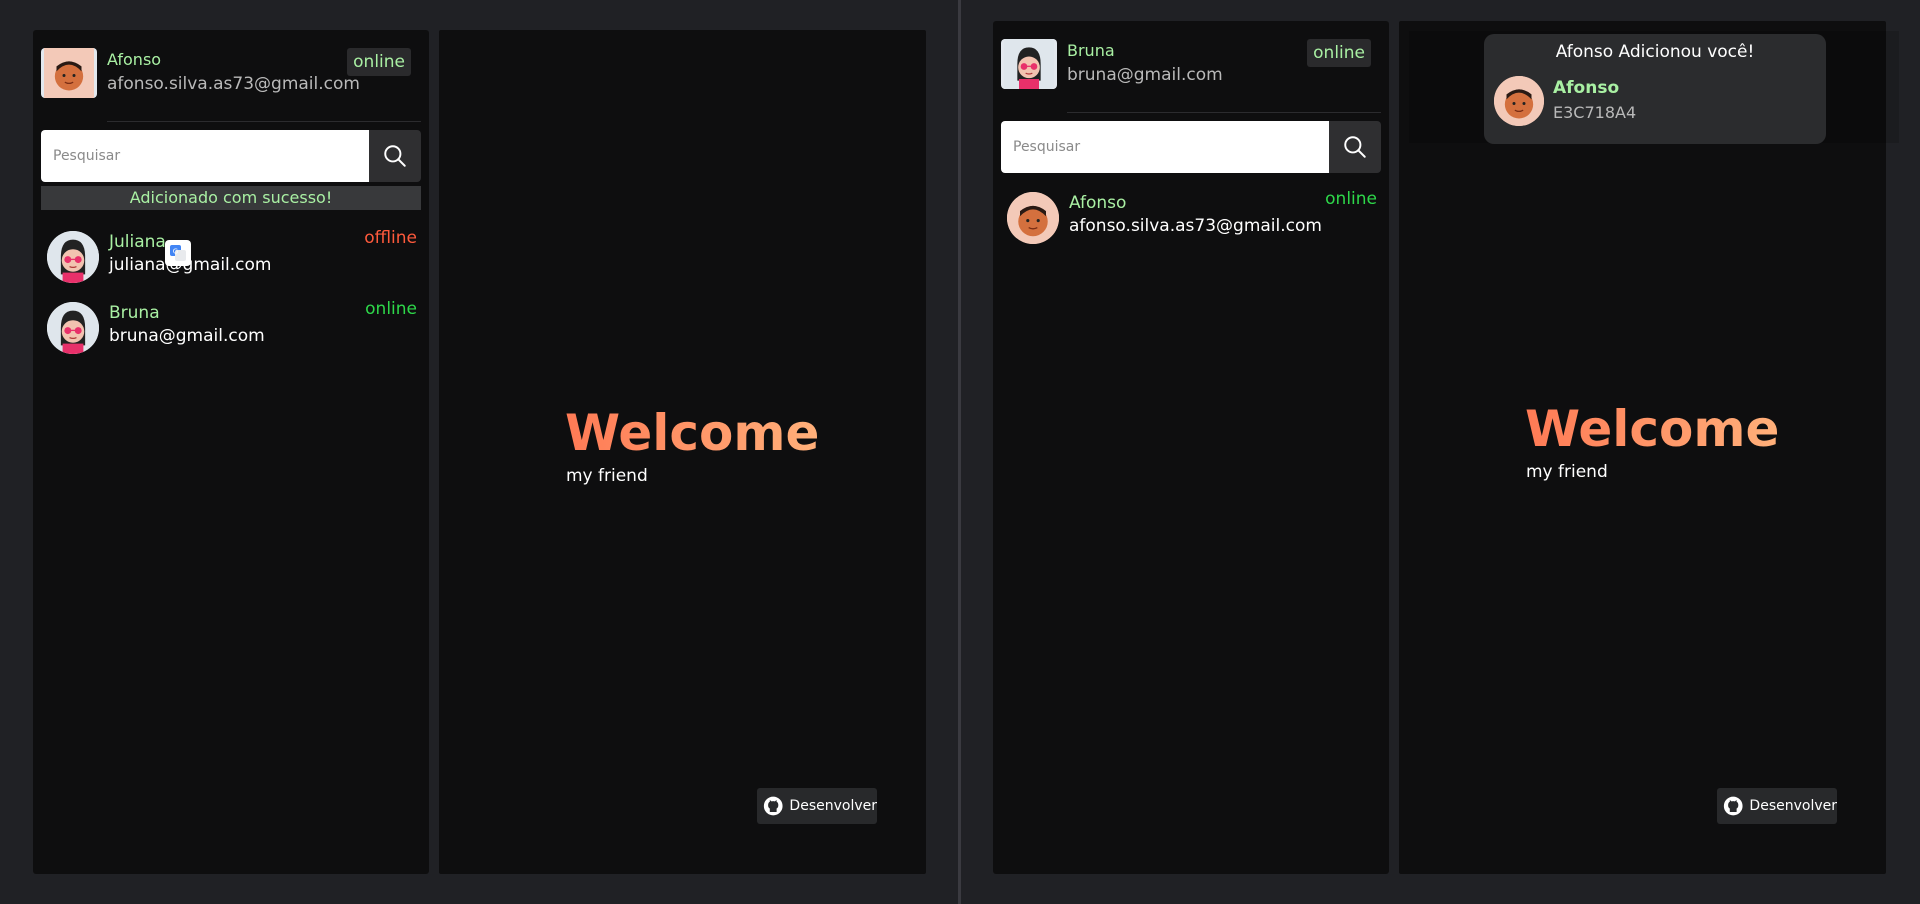  Describe the element at coordinates (1595, 112) in the screenshot. I see `notification-user-code: E3C718A4` at that location.